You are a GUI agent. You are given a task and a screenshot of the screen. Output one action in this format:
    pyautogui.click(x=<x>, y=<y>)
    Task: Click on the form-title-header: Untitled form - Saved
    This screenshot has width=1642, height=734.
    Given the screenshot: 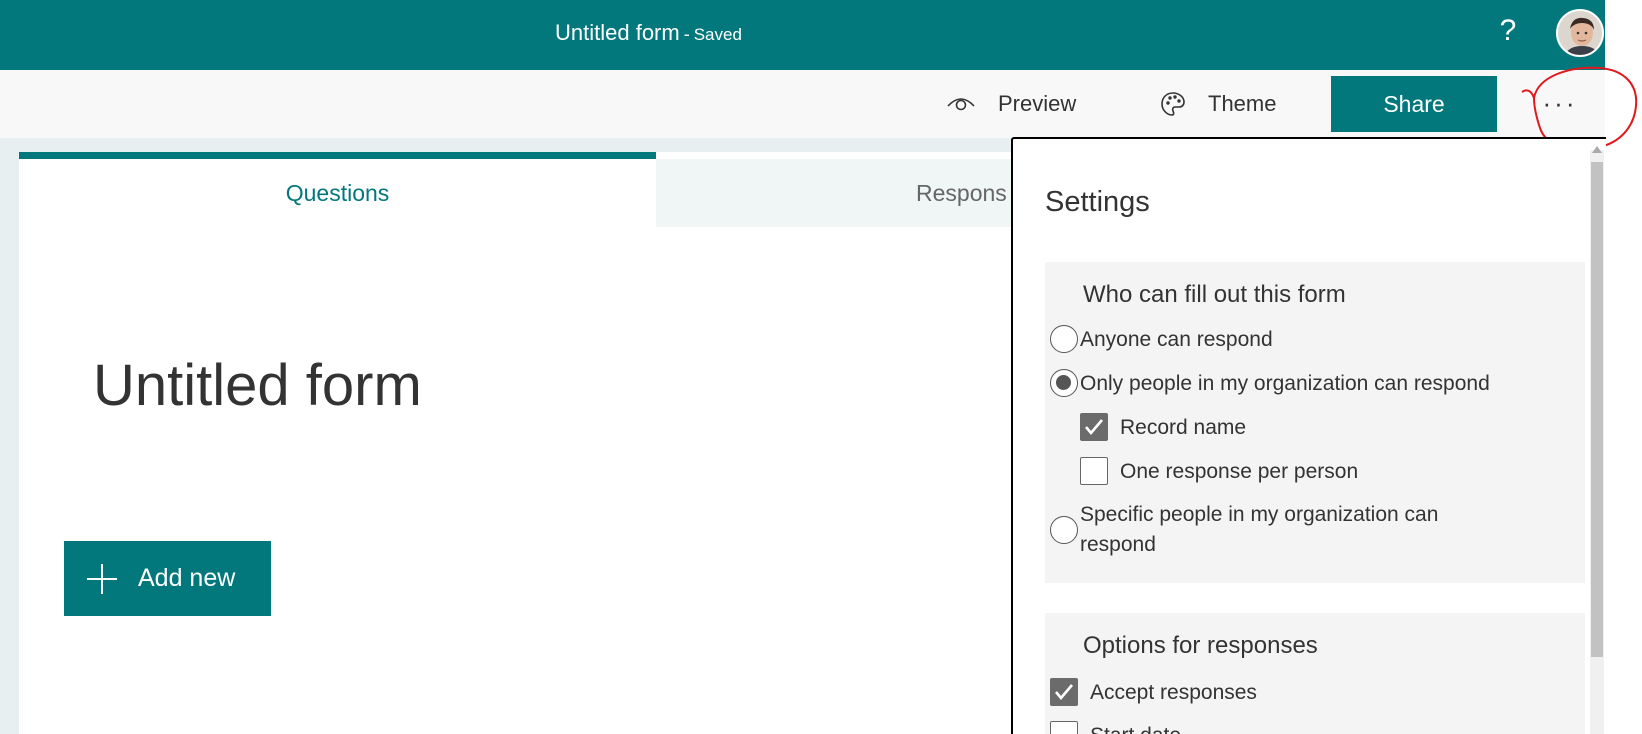 What is the action you would take?
    pyautogui.click(x=648, y=33)
    